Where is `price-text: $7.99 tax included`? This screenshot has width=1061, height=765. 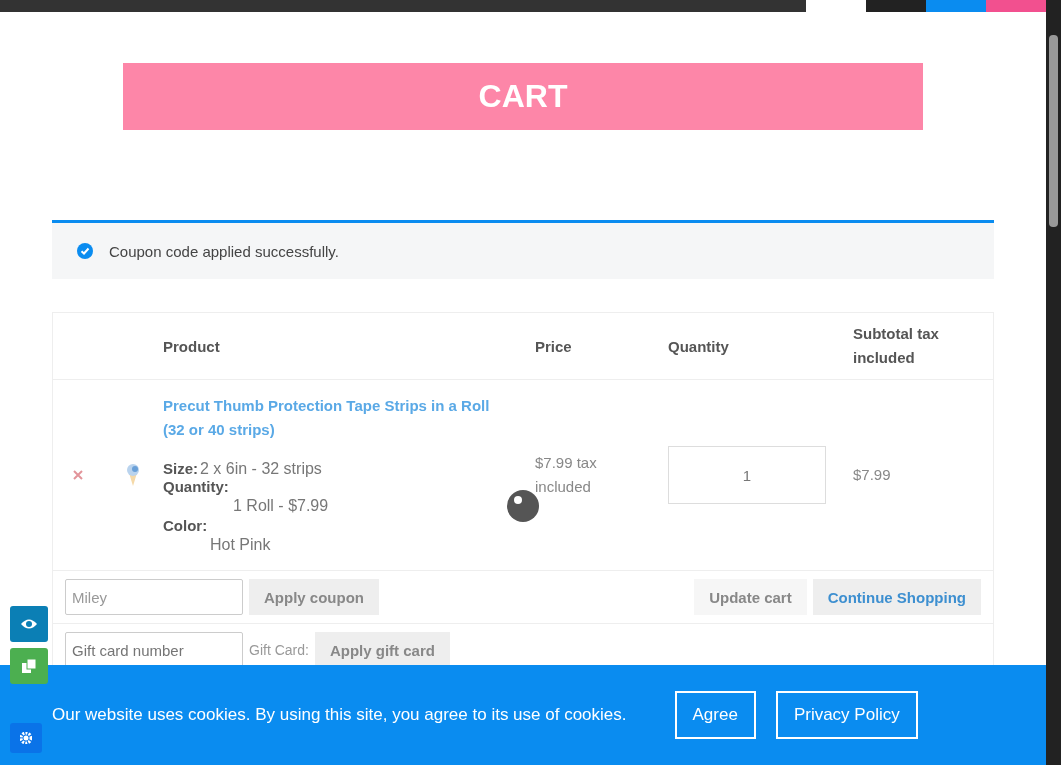
price-text: $7.99 tax included is located at coordinates (566, 475).